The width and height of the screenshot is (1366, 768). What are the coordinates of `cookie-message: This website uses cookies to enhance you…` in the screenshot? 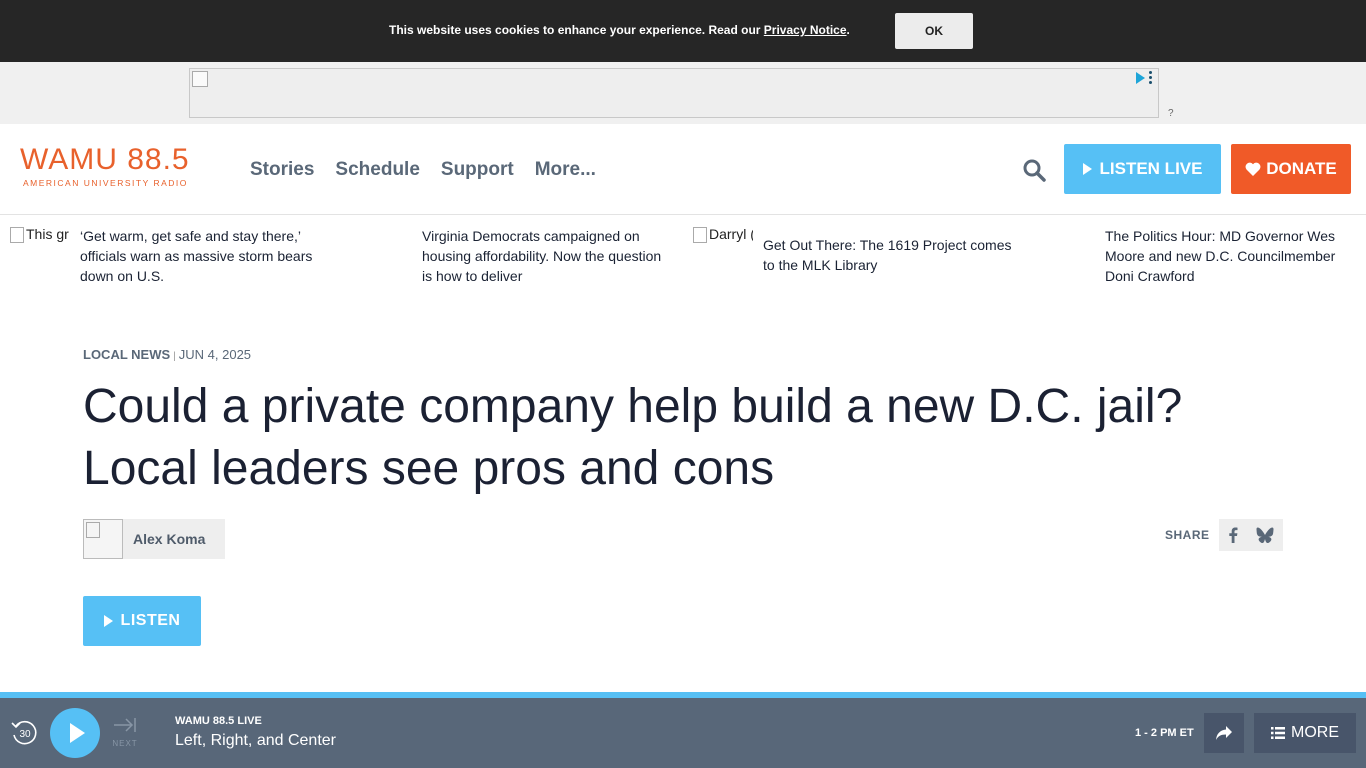 It's located at (619, 30).